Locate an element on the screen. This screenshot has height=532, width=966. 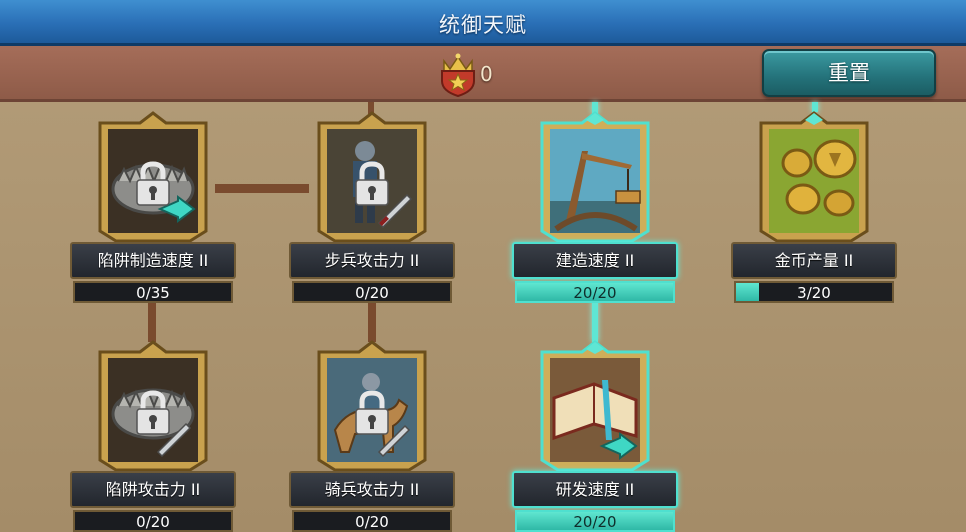
talent-progress-bar: 0/35 is located at coordinates (153, 292).